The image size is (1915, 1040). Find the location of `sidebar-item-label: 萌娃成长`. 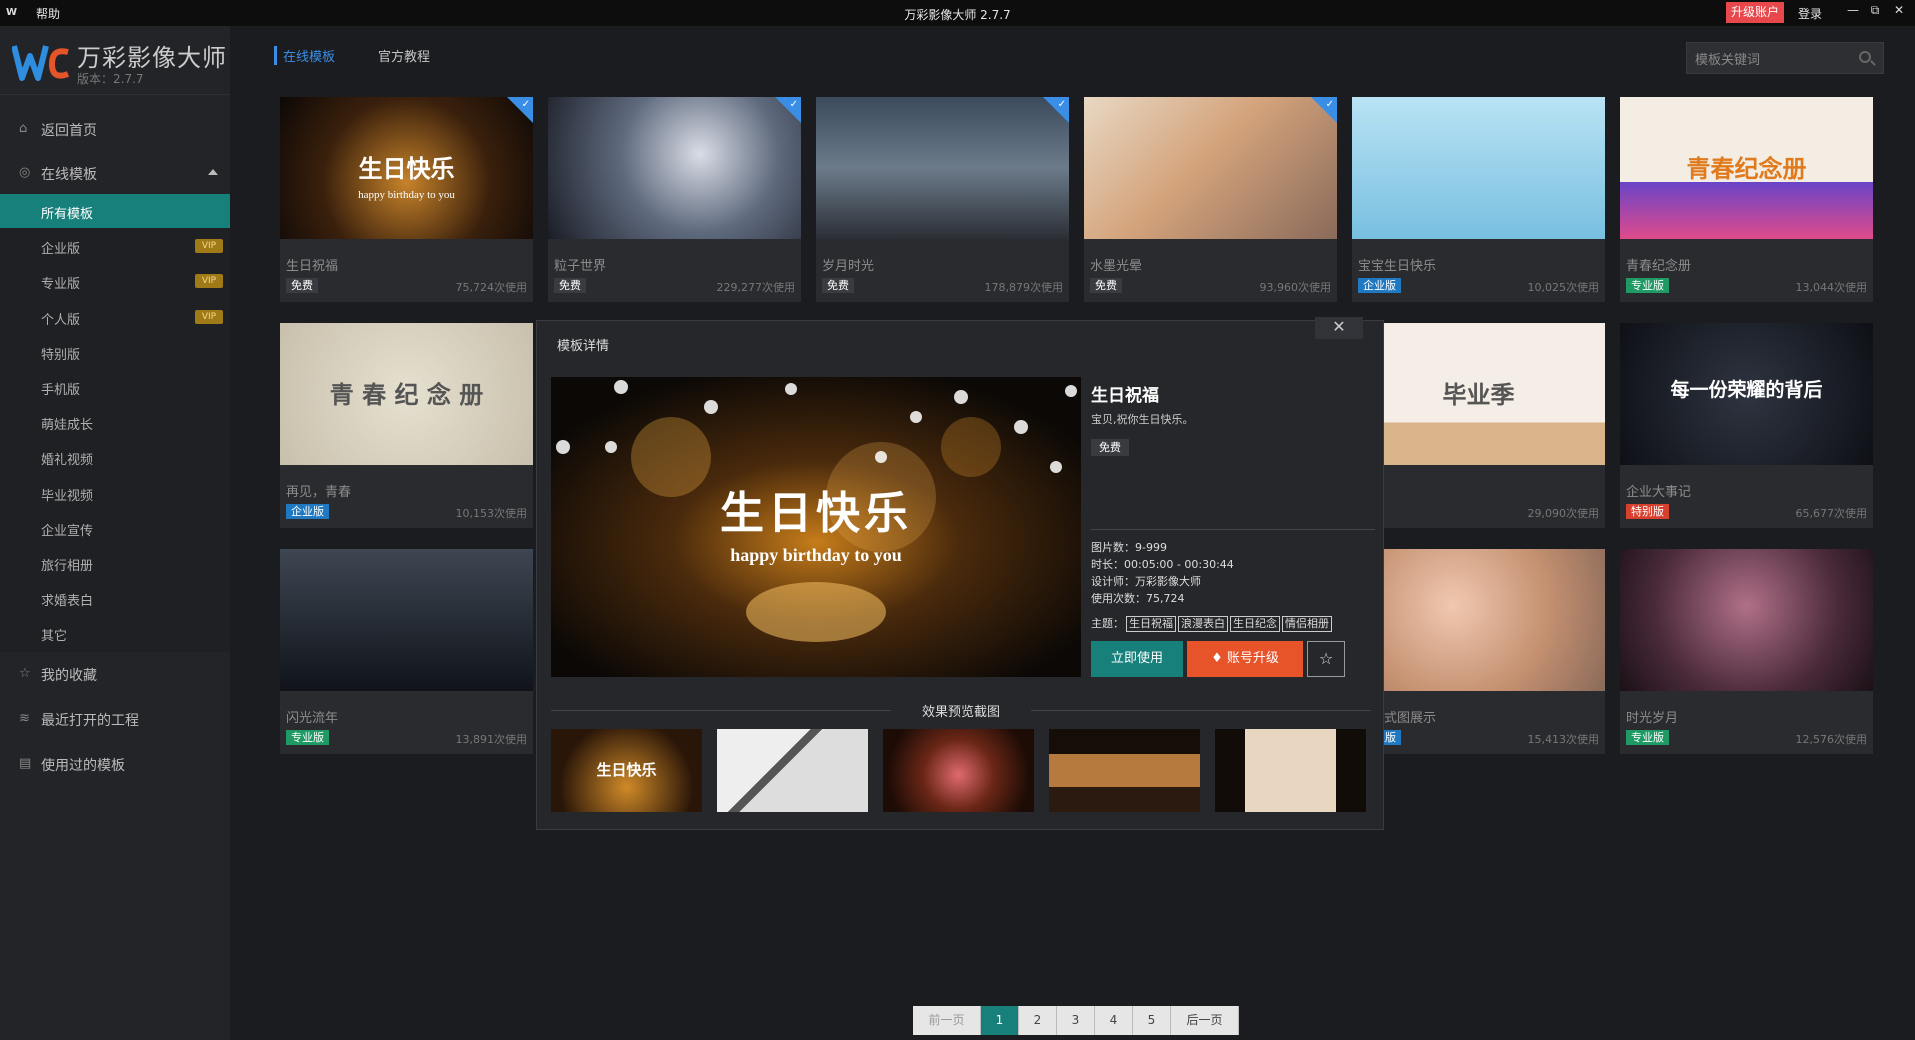

sidebar-item-label: 萌娃成长 is located at coordinates (67, 426).